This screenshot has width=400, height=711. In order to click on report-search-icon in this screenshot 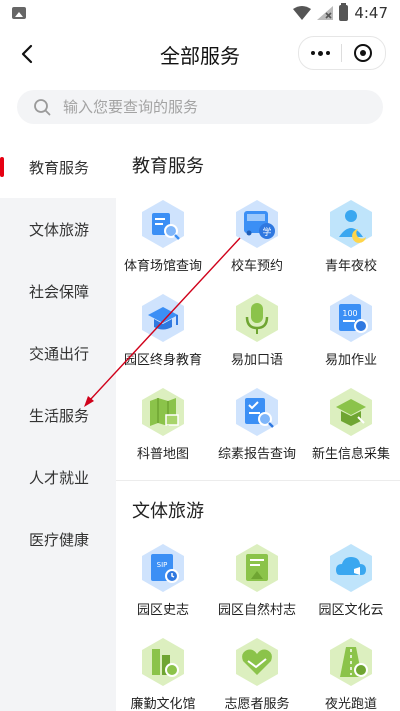, I will do `click(257, 412)`.